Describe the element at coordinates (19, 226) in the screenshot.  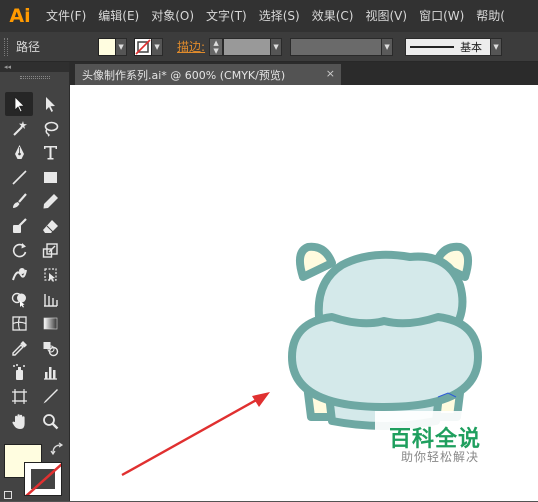
I see `blob-brush-tool-icon` at that location.